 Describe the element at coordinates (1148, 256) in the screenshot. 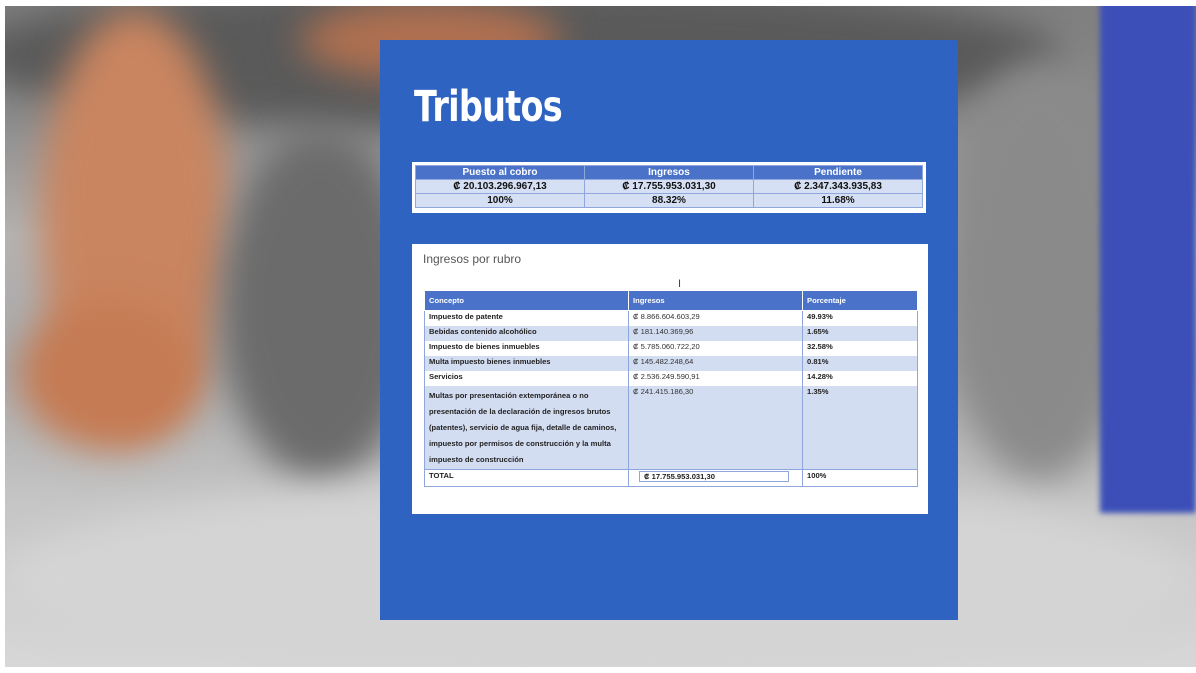

I see `right-blue-panel` at that location.